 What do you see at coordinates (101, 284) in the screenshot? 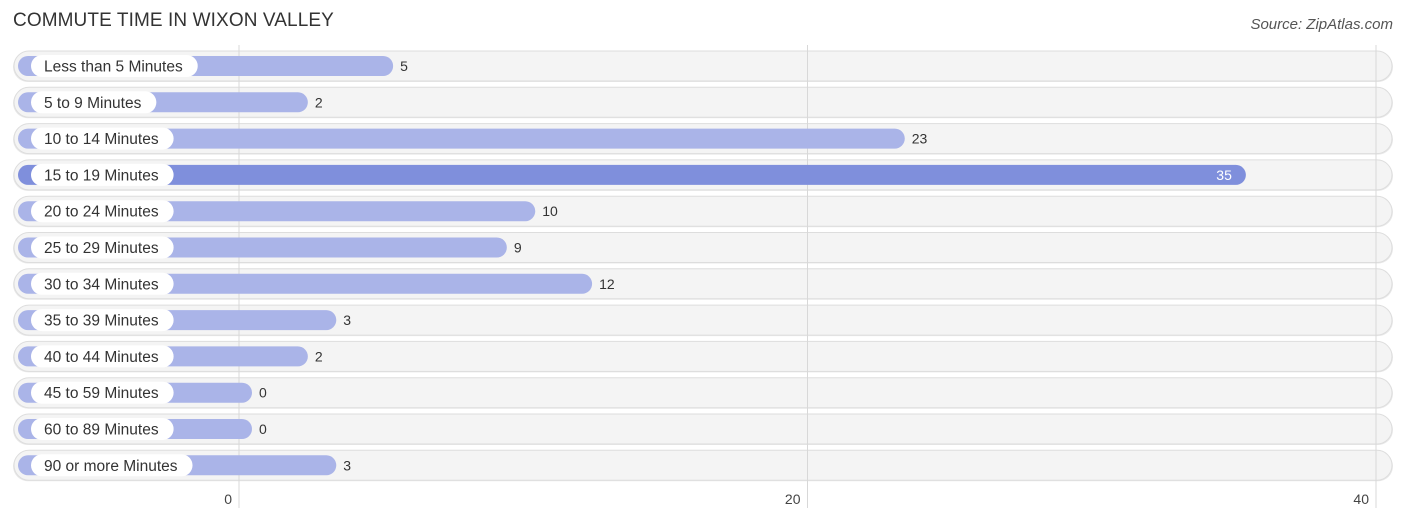
I see `category-label: 30 to 34 Minutes` at bounding box center [101, 284].